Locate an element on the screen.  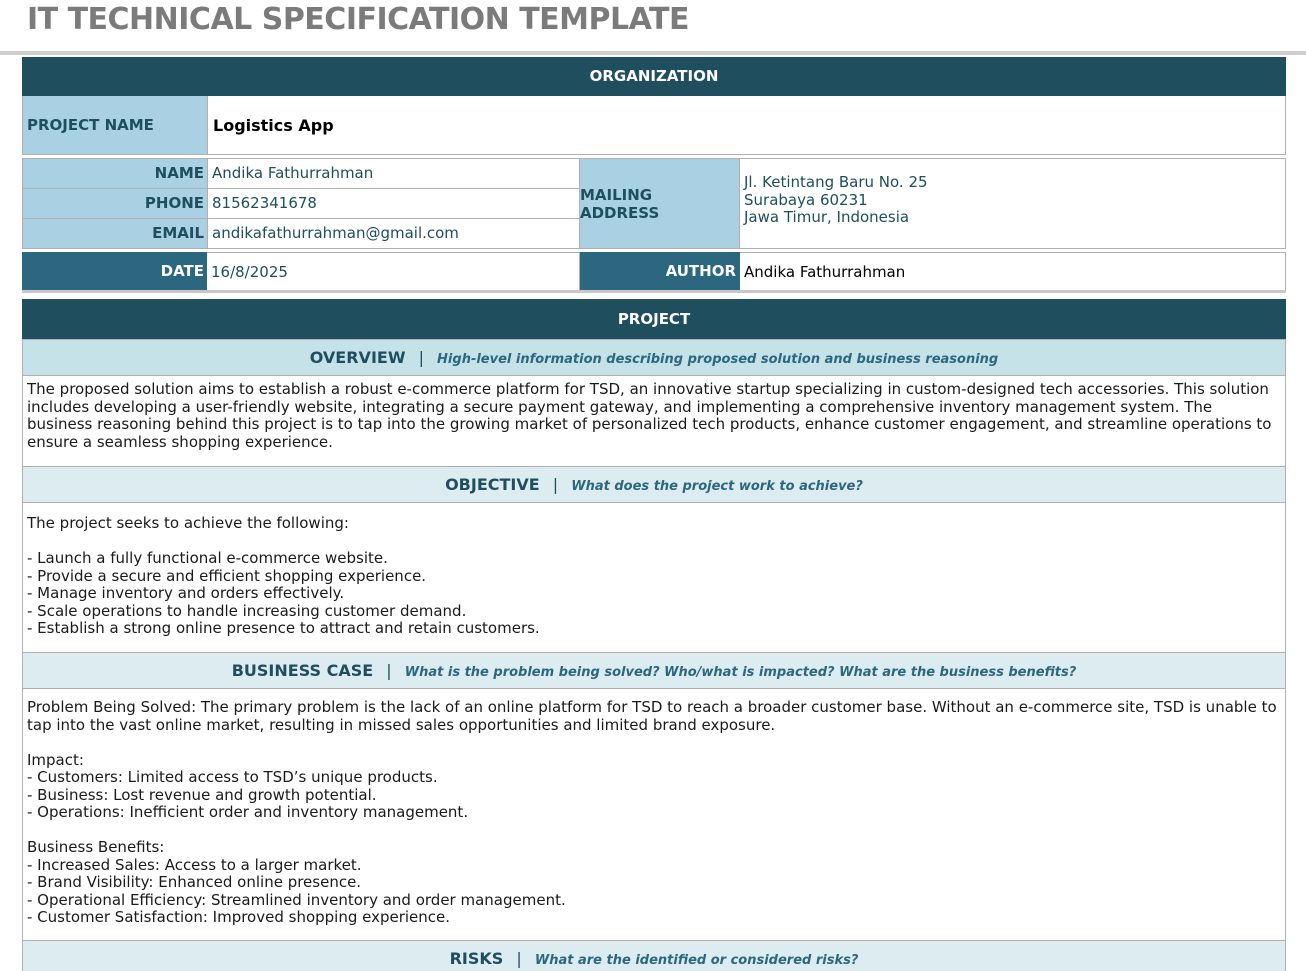
email-field: andikafathurrahman@gmail.com is located at coordinates (393, 233).